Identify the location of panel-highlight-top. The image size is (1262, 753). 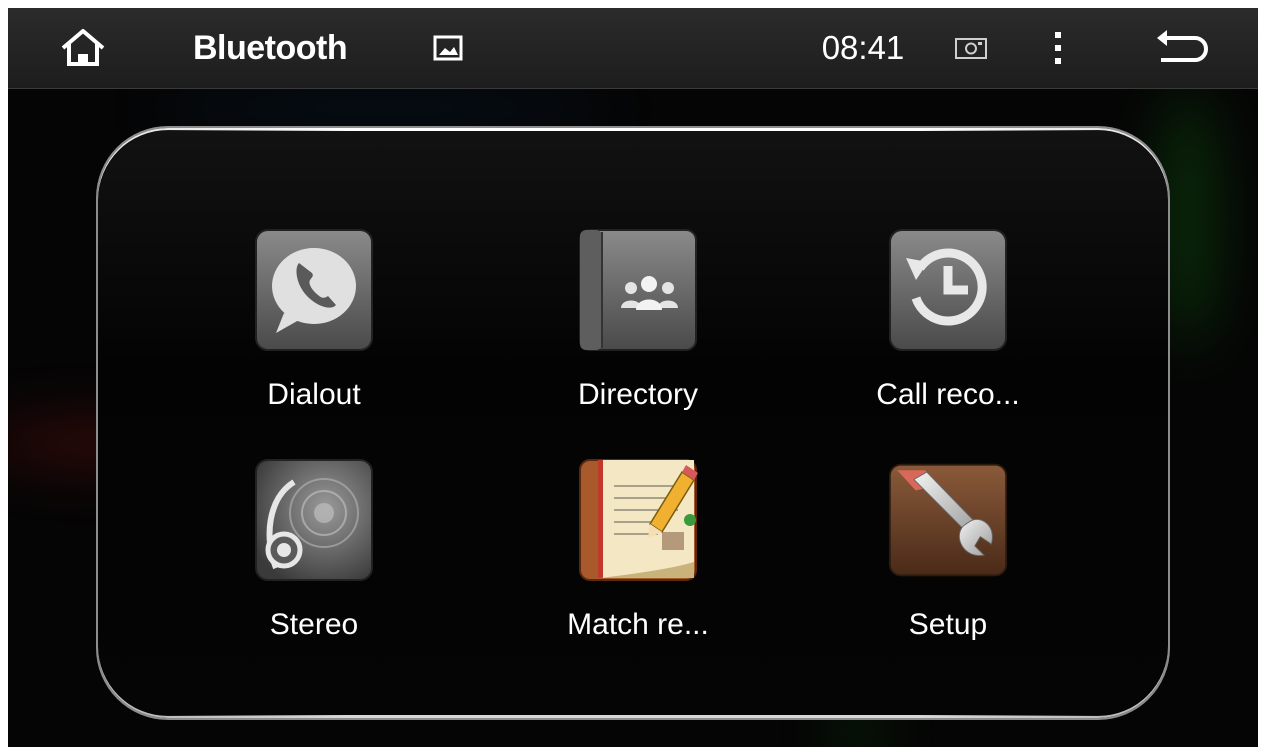
(633, 129).